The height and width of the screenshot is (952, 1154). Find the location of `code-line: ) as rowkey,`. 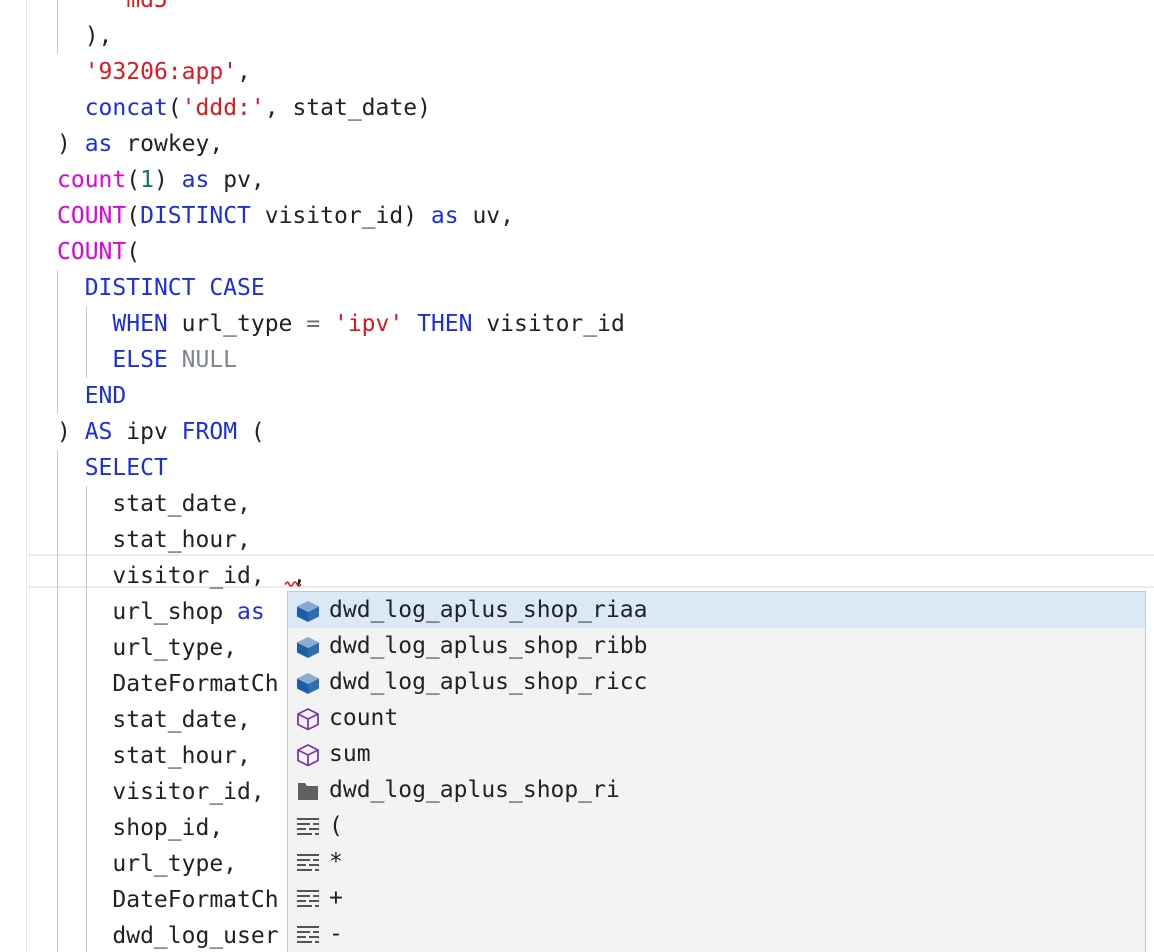

code-line: ) as rowkey, is located at coordinates (140, 144).